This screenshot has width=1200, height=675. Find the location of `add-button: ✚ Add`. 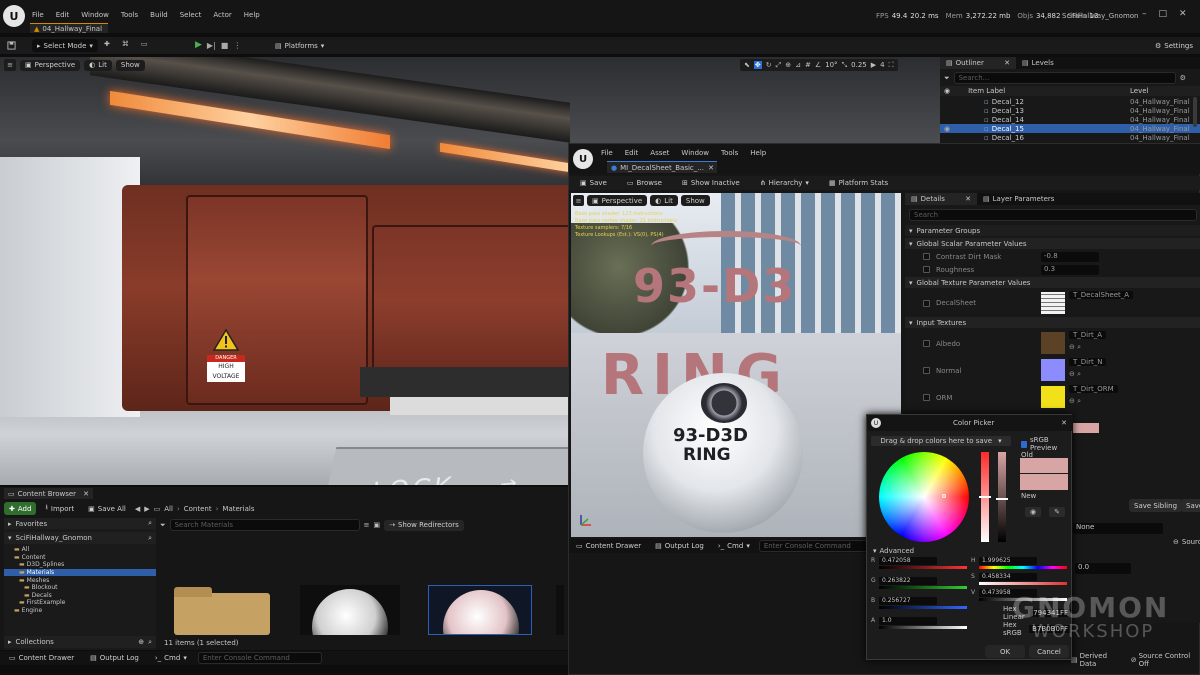

add-button: ✚ Add is located at coordinates (20, 508).